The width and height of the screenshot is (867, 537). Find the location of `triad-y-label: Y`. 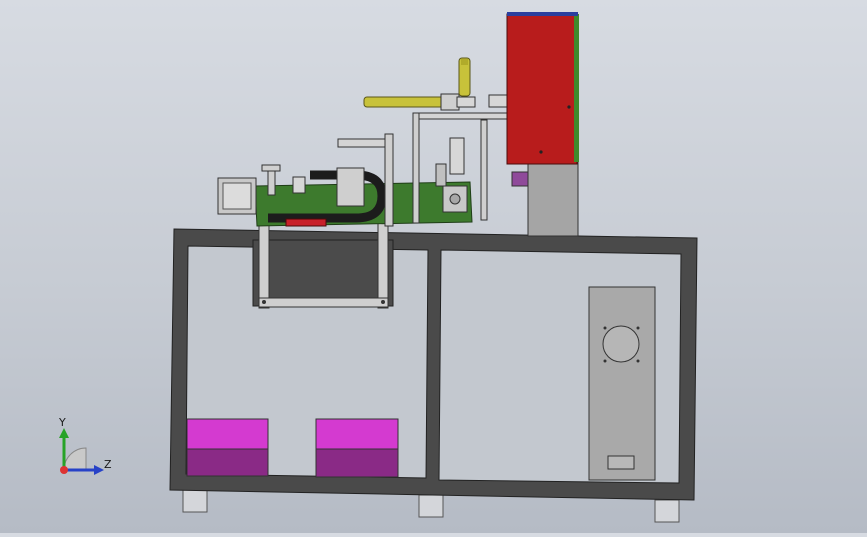

triad-y-label: Y is located at coordinates (62, 422).